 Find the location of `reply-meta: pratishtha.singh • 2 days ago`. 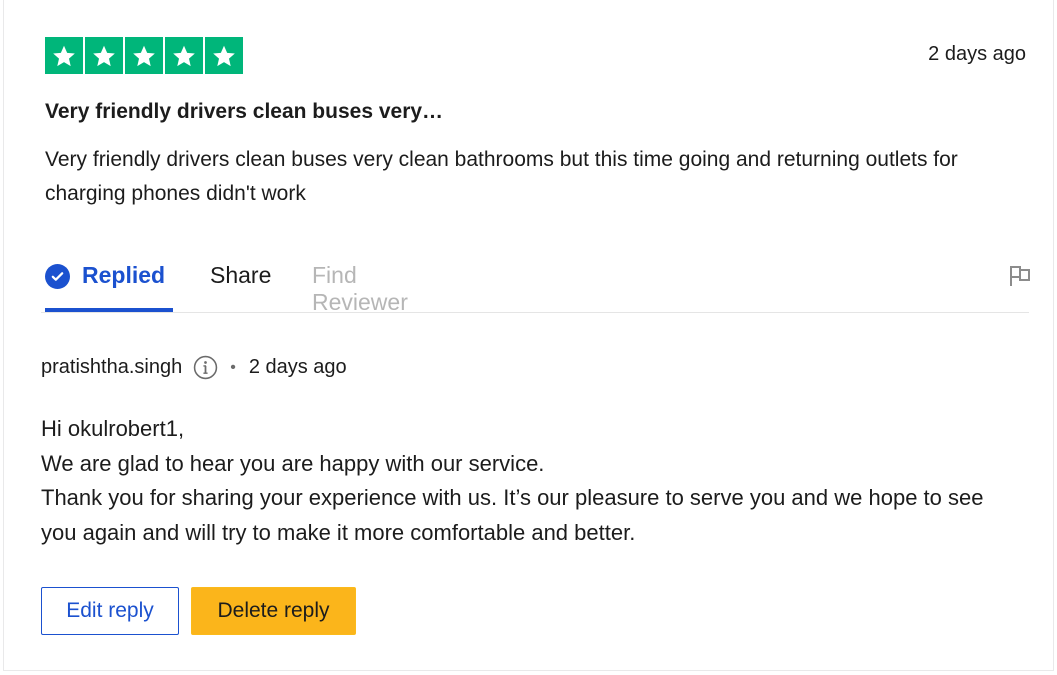

reply-meta: pratishtha.singh • 2 days ago is located at coordinates (194, 367).